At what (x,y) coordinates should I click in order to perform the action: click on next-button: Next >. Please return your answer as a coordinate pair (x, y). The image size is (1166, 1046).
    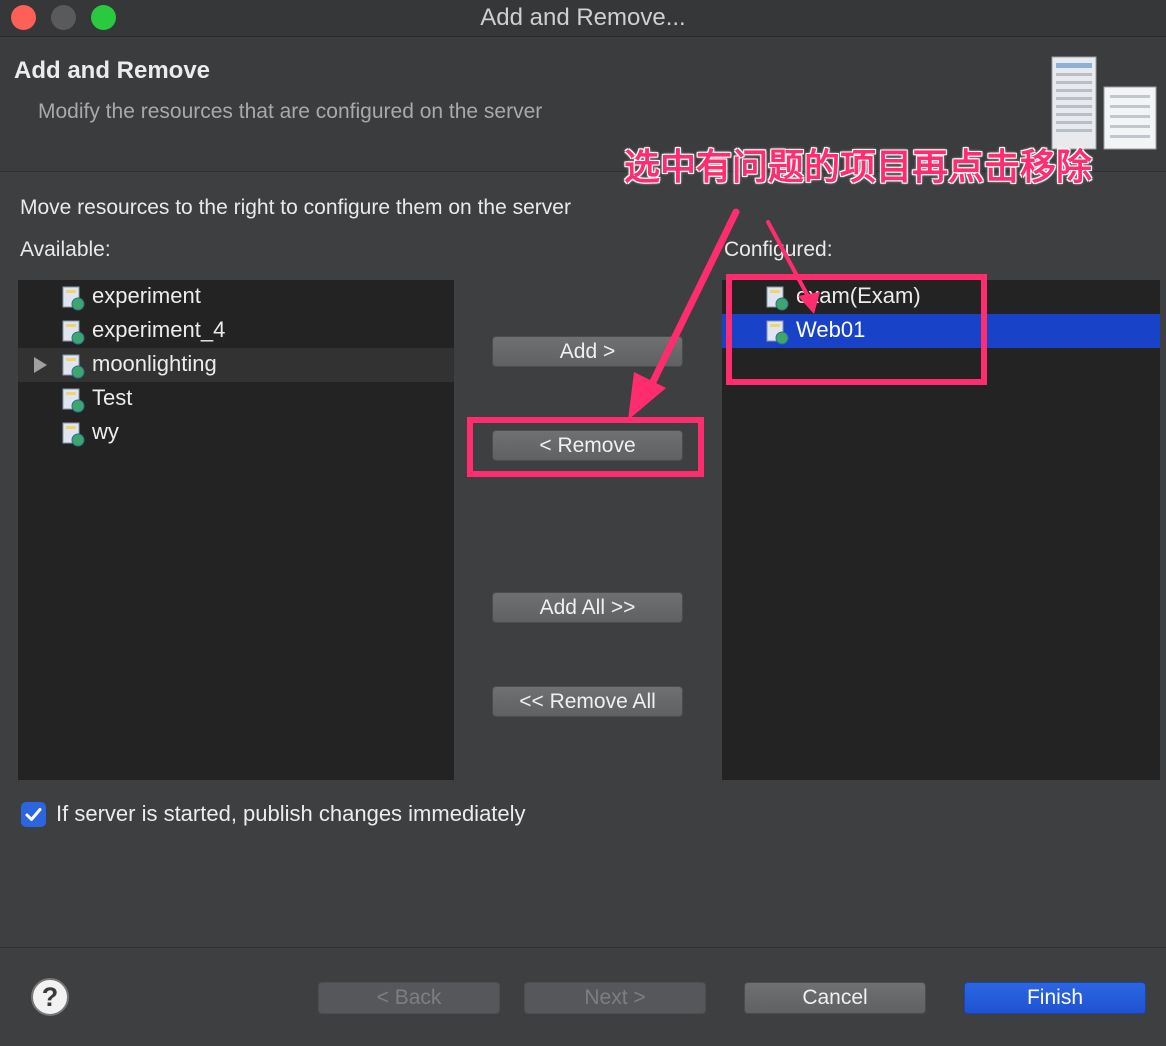
    Looking at the image, I should click on (615, 998).